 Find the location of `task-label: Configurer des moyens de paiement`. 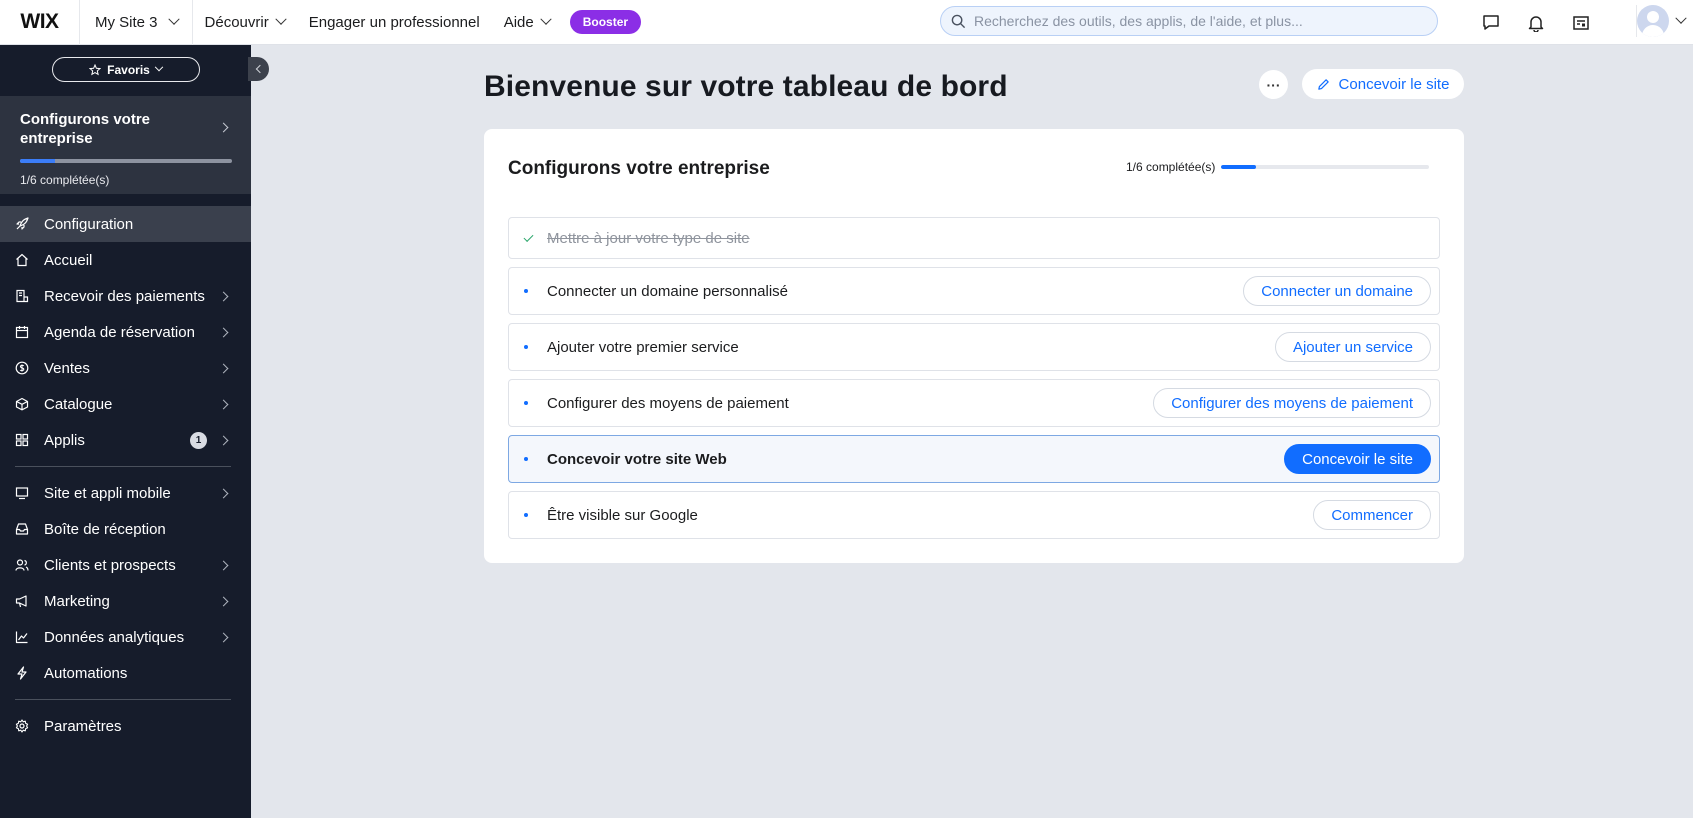

task-label: Configurer des moyens de paiement is located at coordinates (668, 403).